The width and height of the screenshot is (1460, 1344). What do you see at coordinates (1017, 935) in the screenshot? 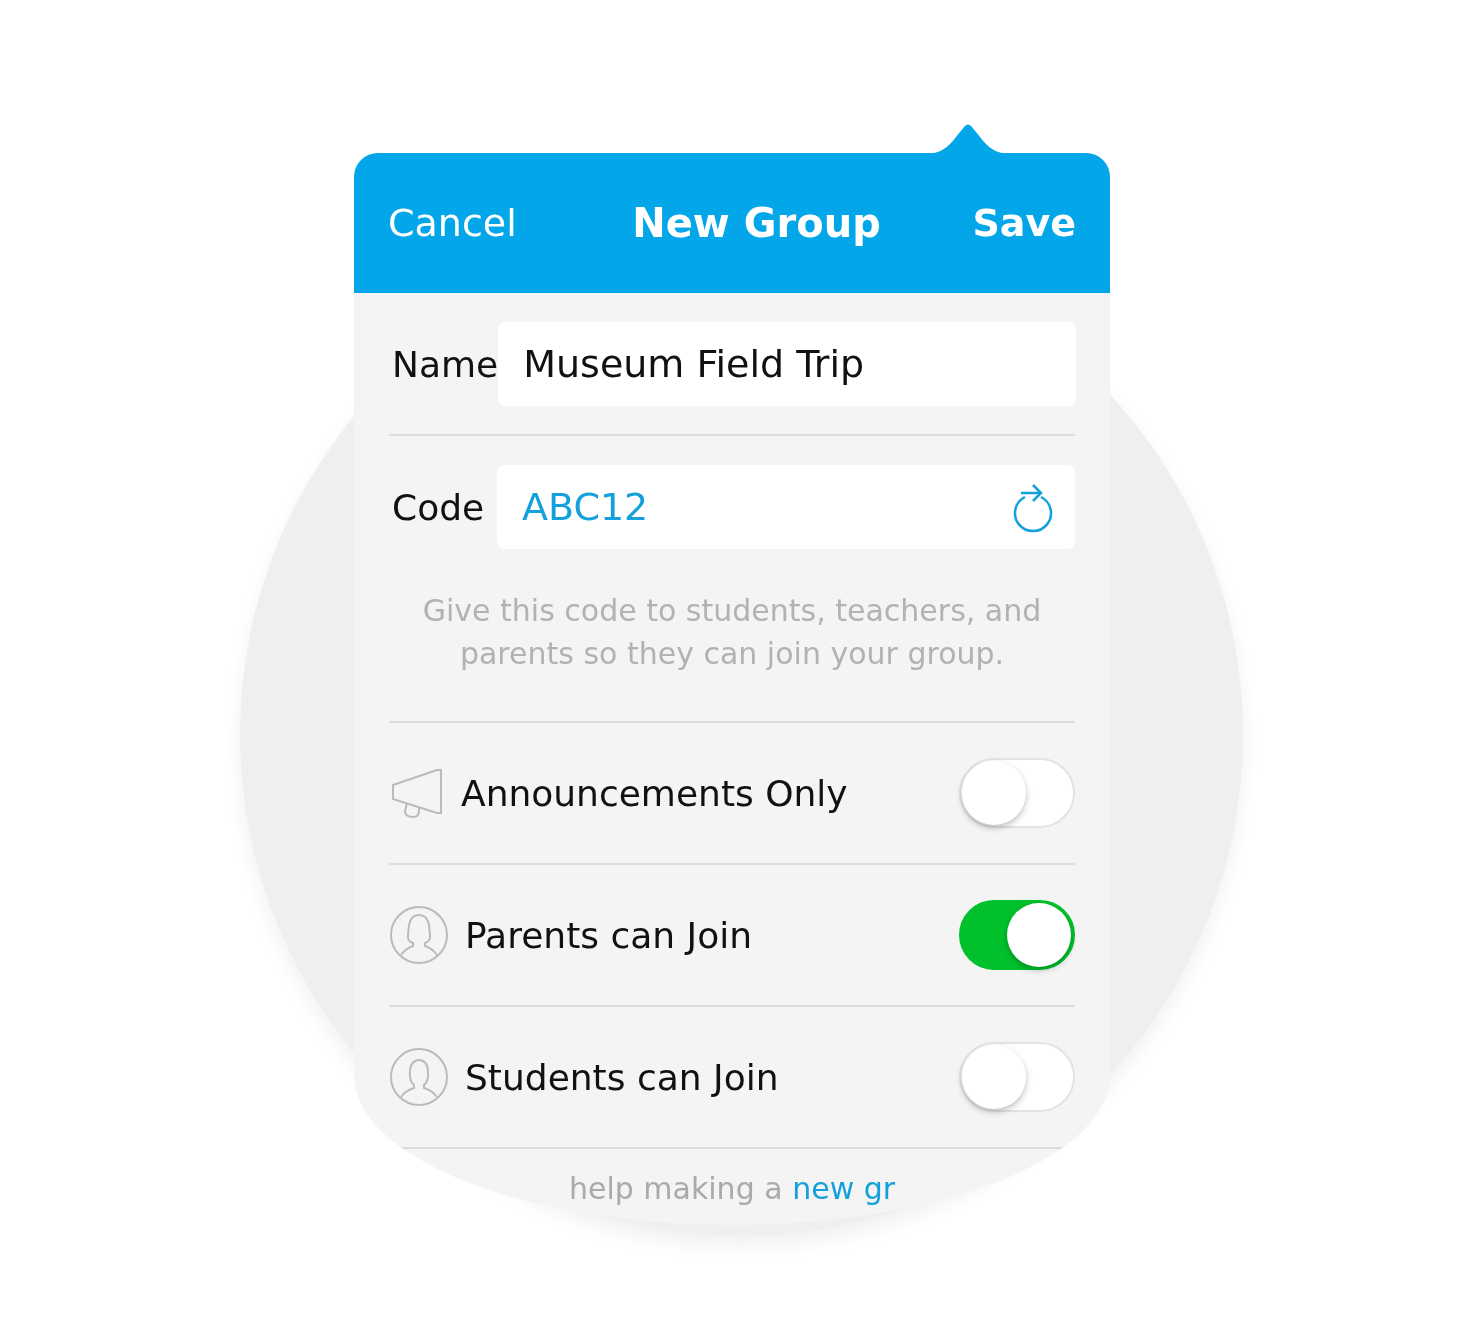
I see `toggle-switch` at bounding box center [1017, 935].